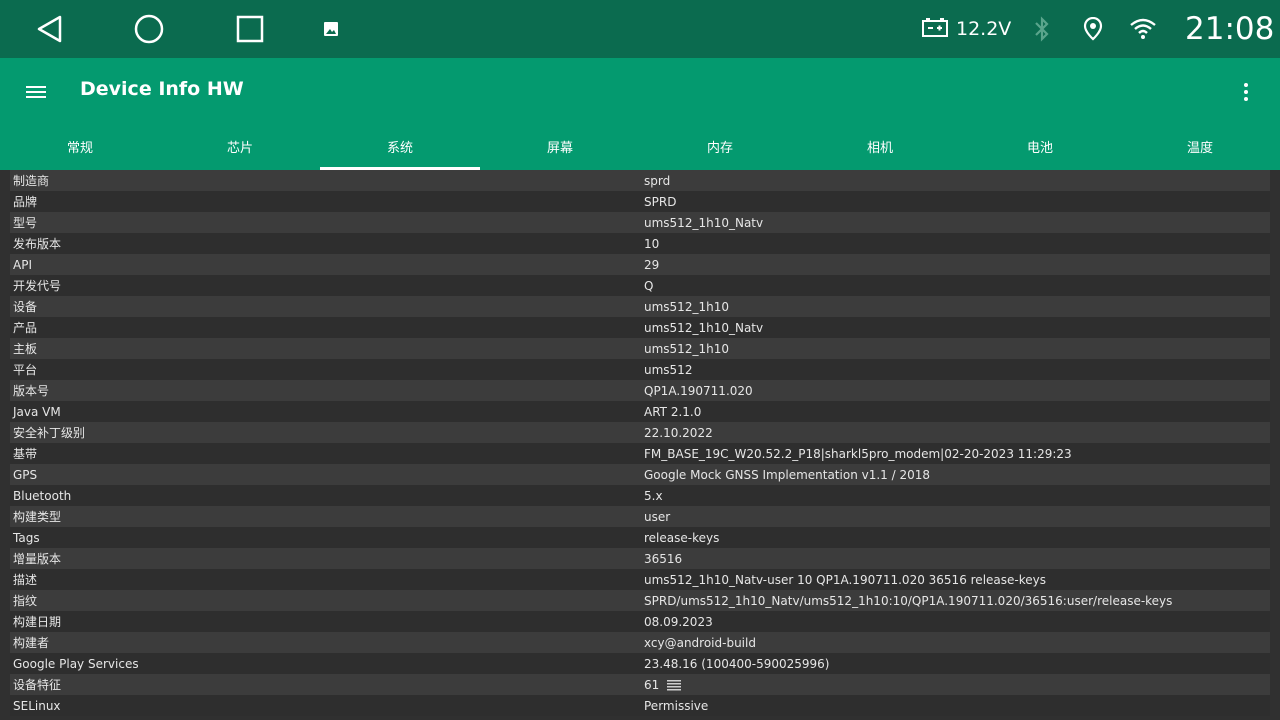  I want to click on item-value: xcy@android-build, so click(700, 642).